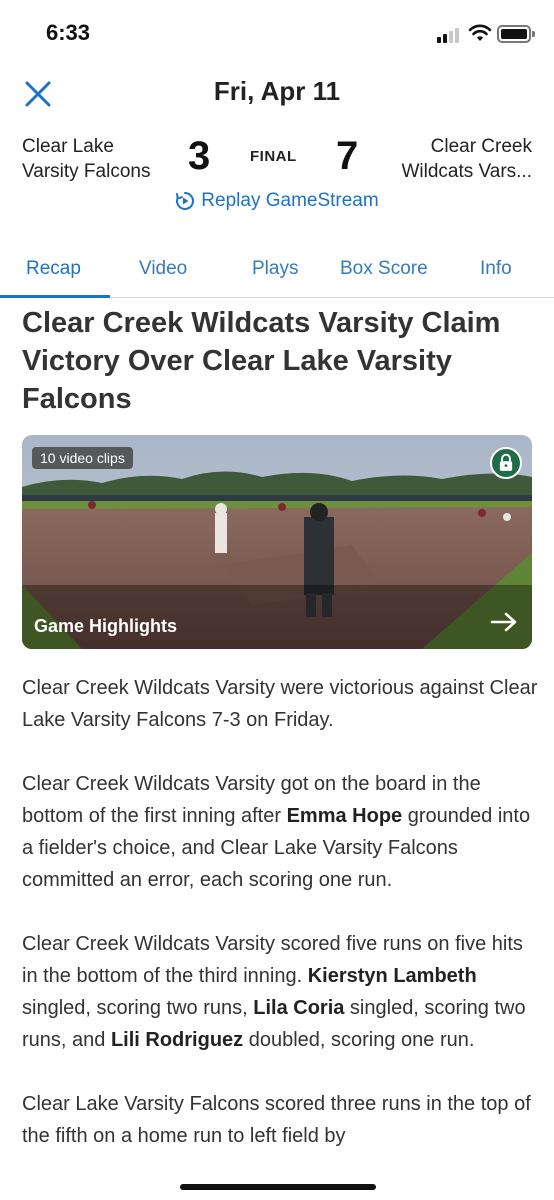  What do you see at coordinates (290, 200) in the screenshot?
I see `replay-label: Replay GameStream` at bounding box center [290, 200].